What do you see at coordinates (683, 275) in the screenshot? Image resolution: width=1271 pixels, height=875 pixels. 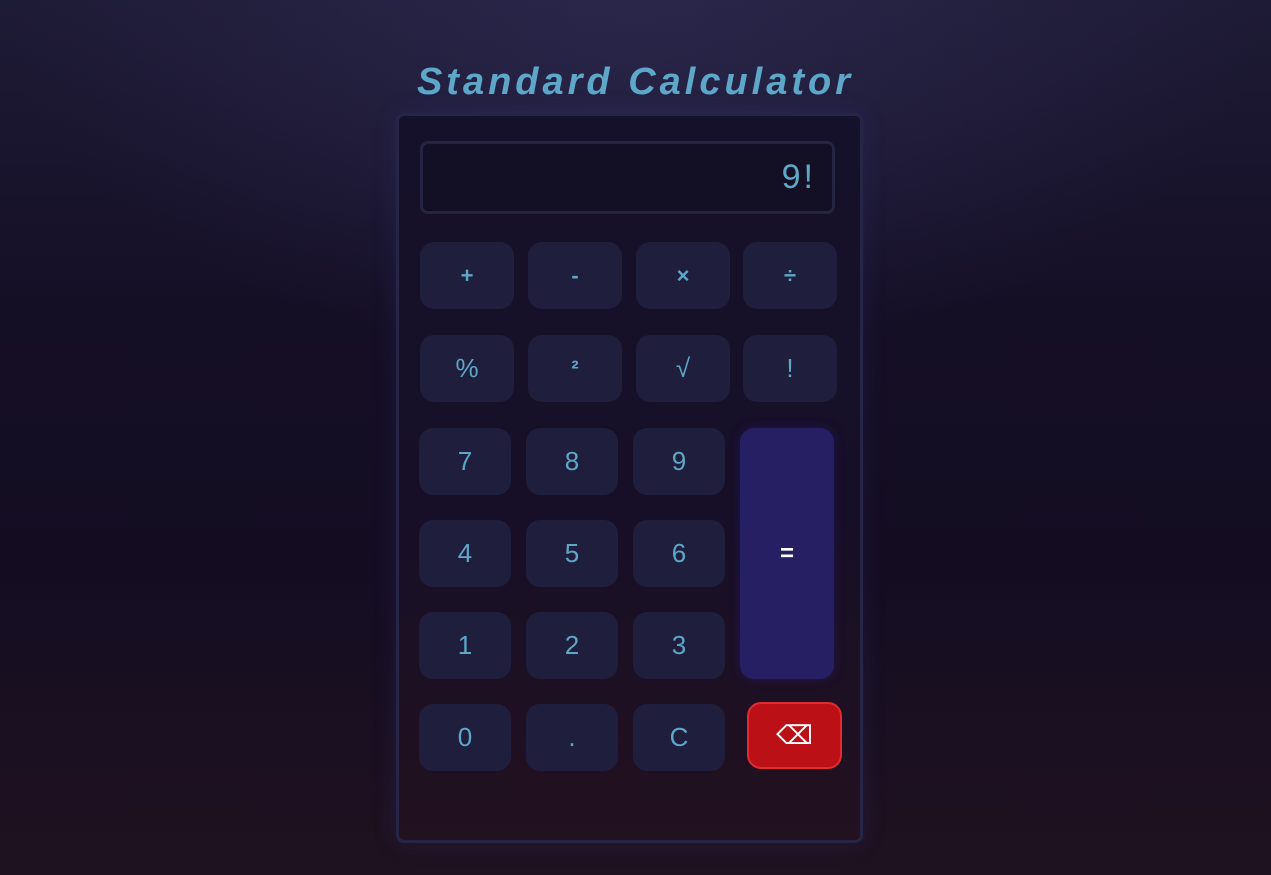 I see `multiply-button: ×` at bounding box center [683, 275].